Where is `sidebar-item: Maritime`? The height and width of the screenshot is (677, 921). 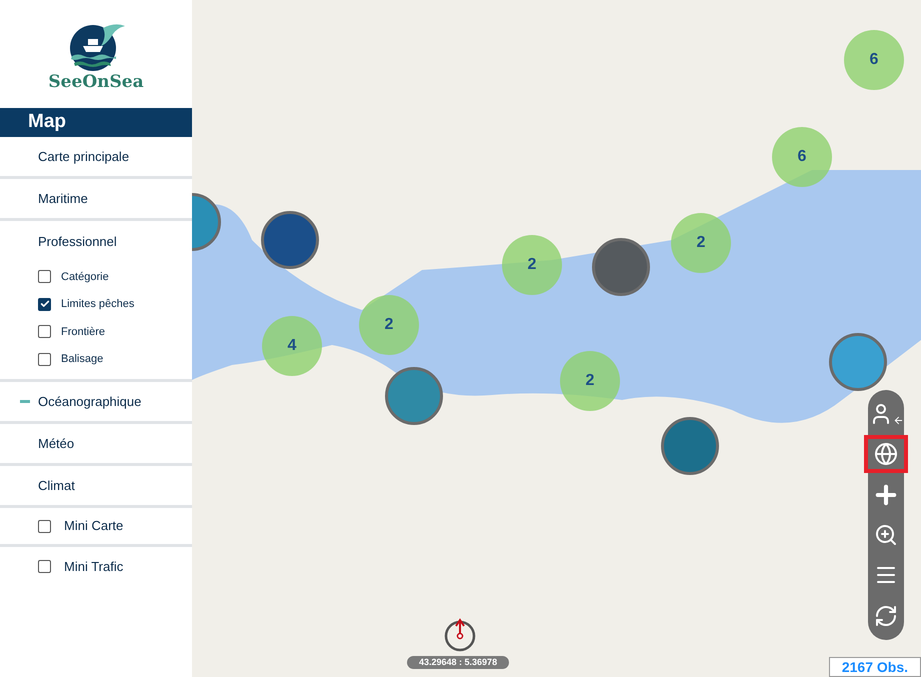 sidebar-item: Maritime is located at coordinates (63, 198).